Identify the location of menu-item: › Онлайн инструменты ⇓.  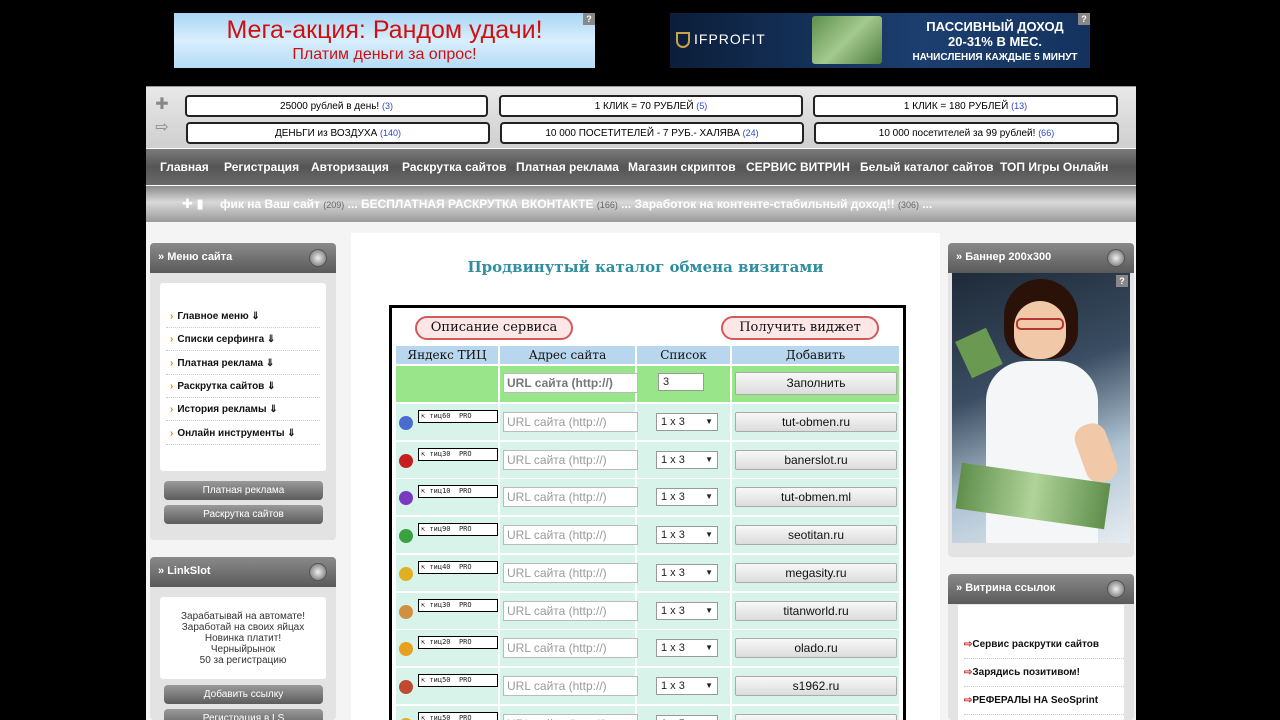
(243, 433).